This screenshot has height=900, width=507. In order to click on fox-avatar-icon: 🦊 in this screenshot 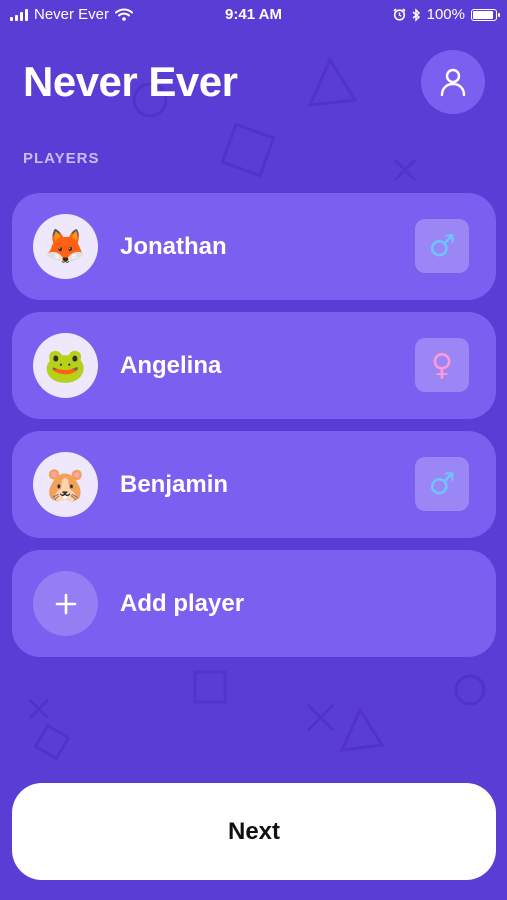, I will do `click(65, 246)`.